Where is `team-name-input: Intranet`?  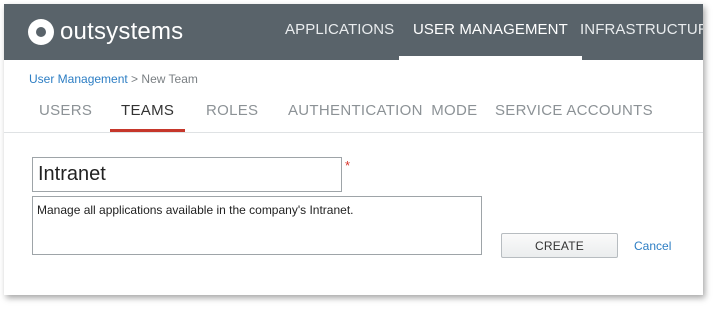 team-name-input: Intranet is located at coordinates (187, 174).